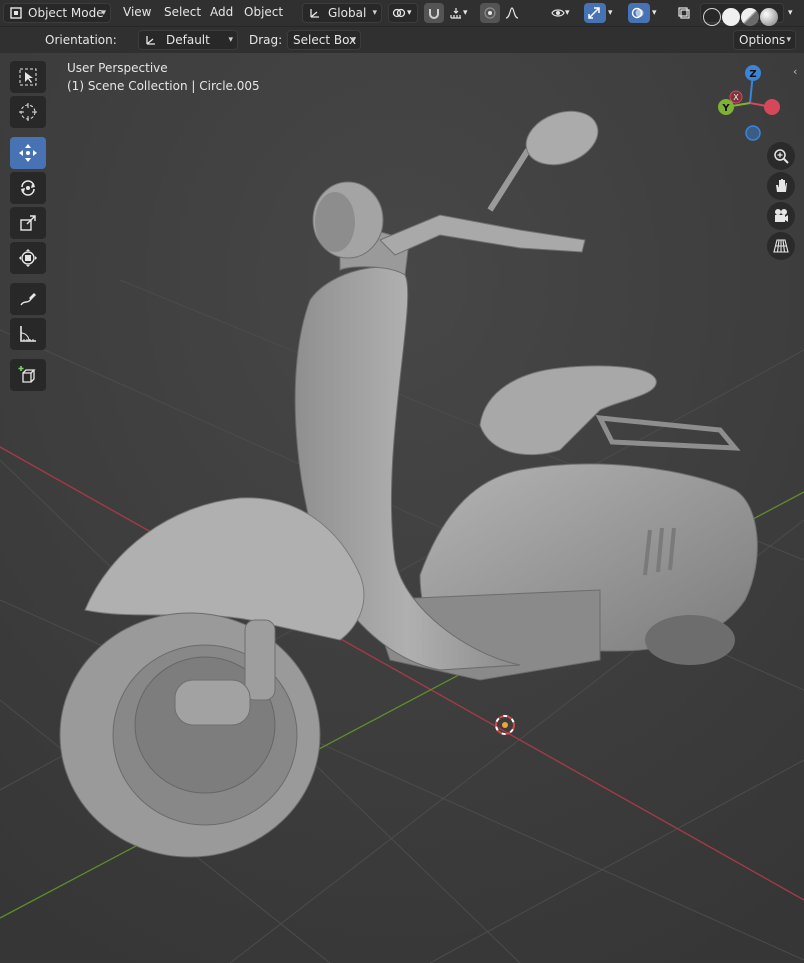  I want to click on menu-add: Add, so click(221, 12).